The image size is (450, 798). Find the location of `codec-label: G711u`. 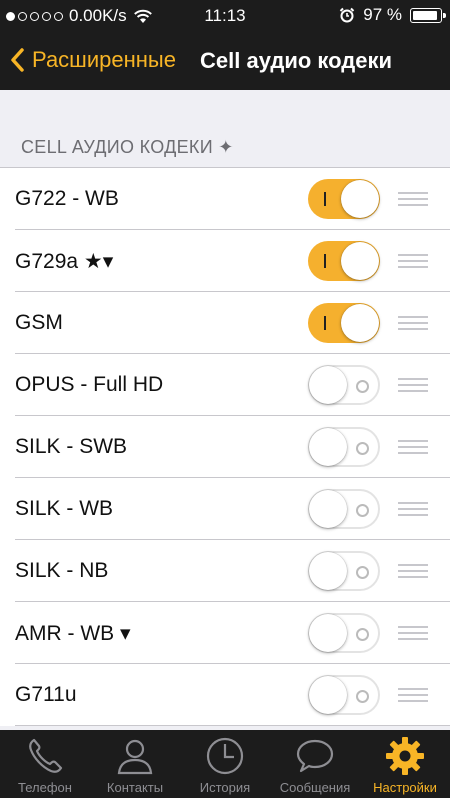

codec-label: G711u is located at coordinates (46, 694).